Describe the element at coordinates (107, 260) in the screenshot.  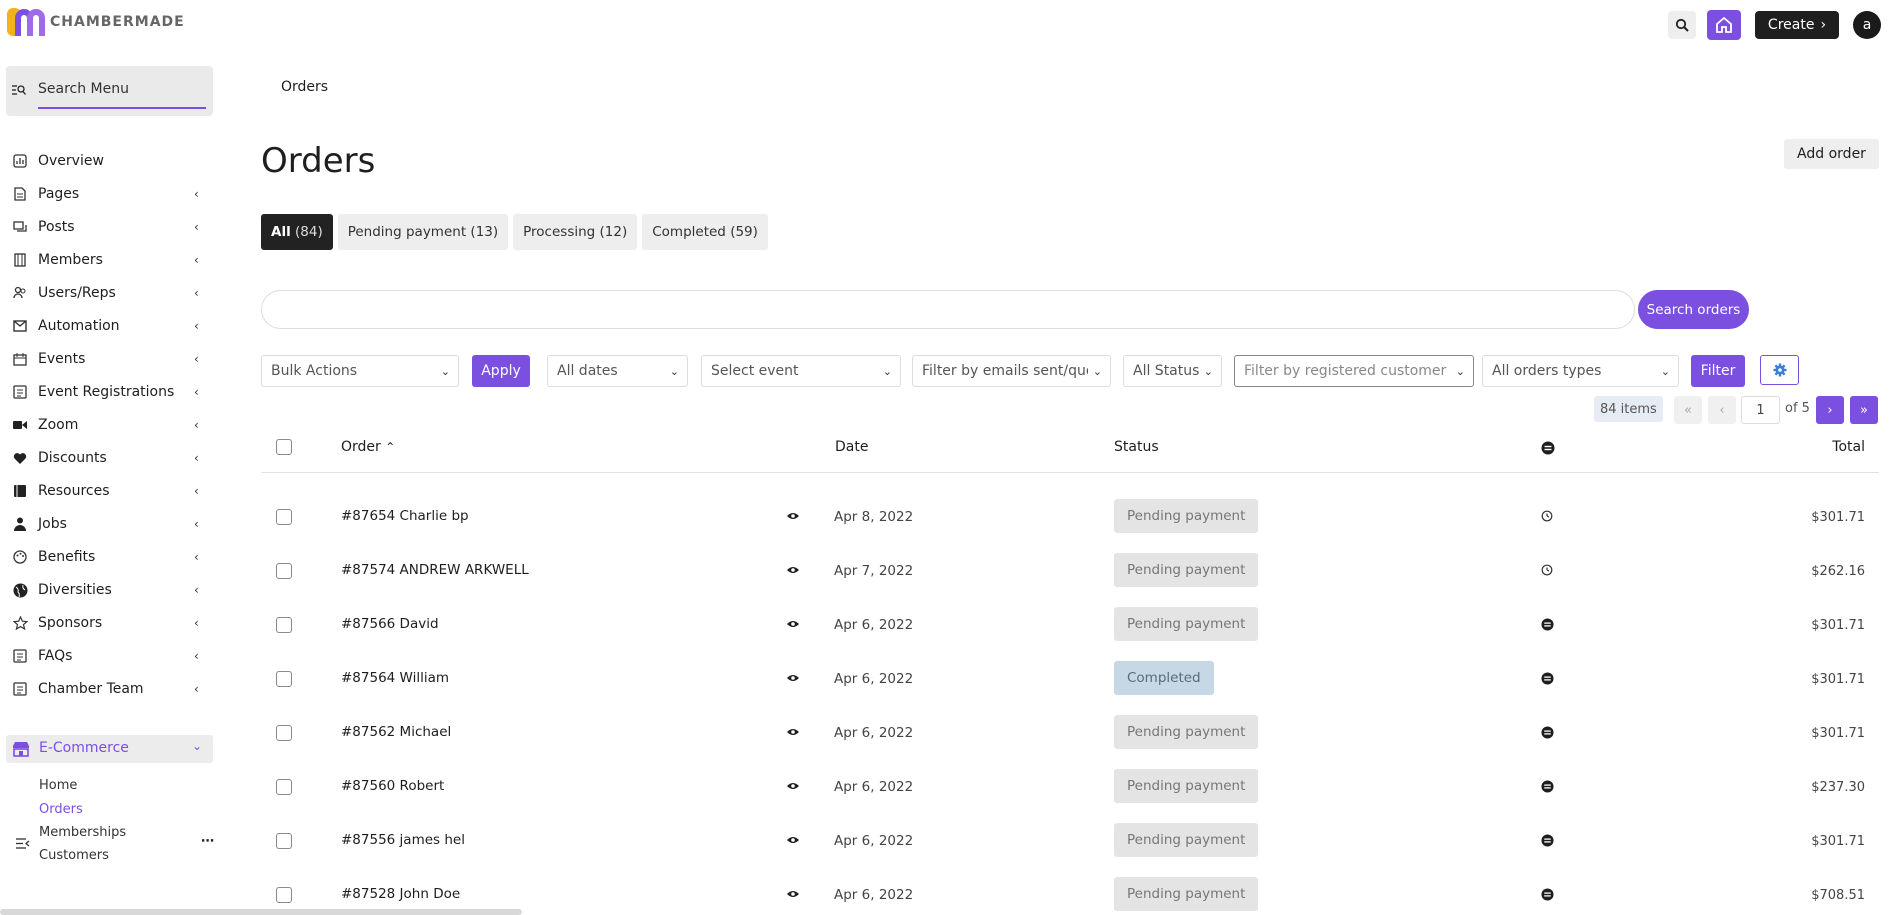
I see `sidebar-item-members: Members ‹` at that location.